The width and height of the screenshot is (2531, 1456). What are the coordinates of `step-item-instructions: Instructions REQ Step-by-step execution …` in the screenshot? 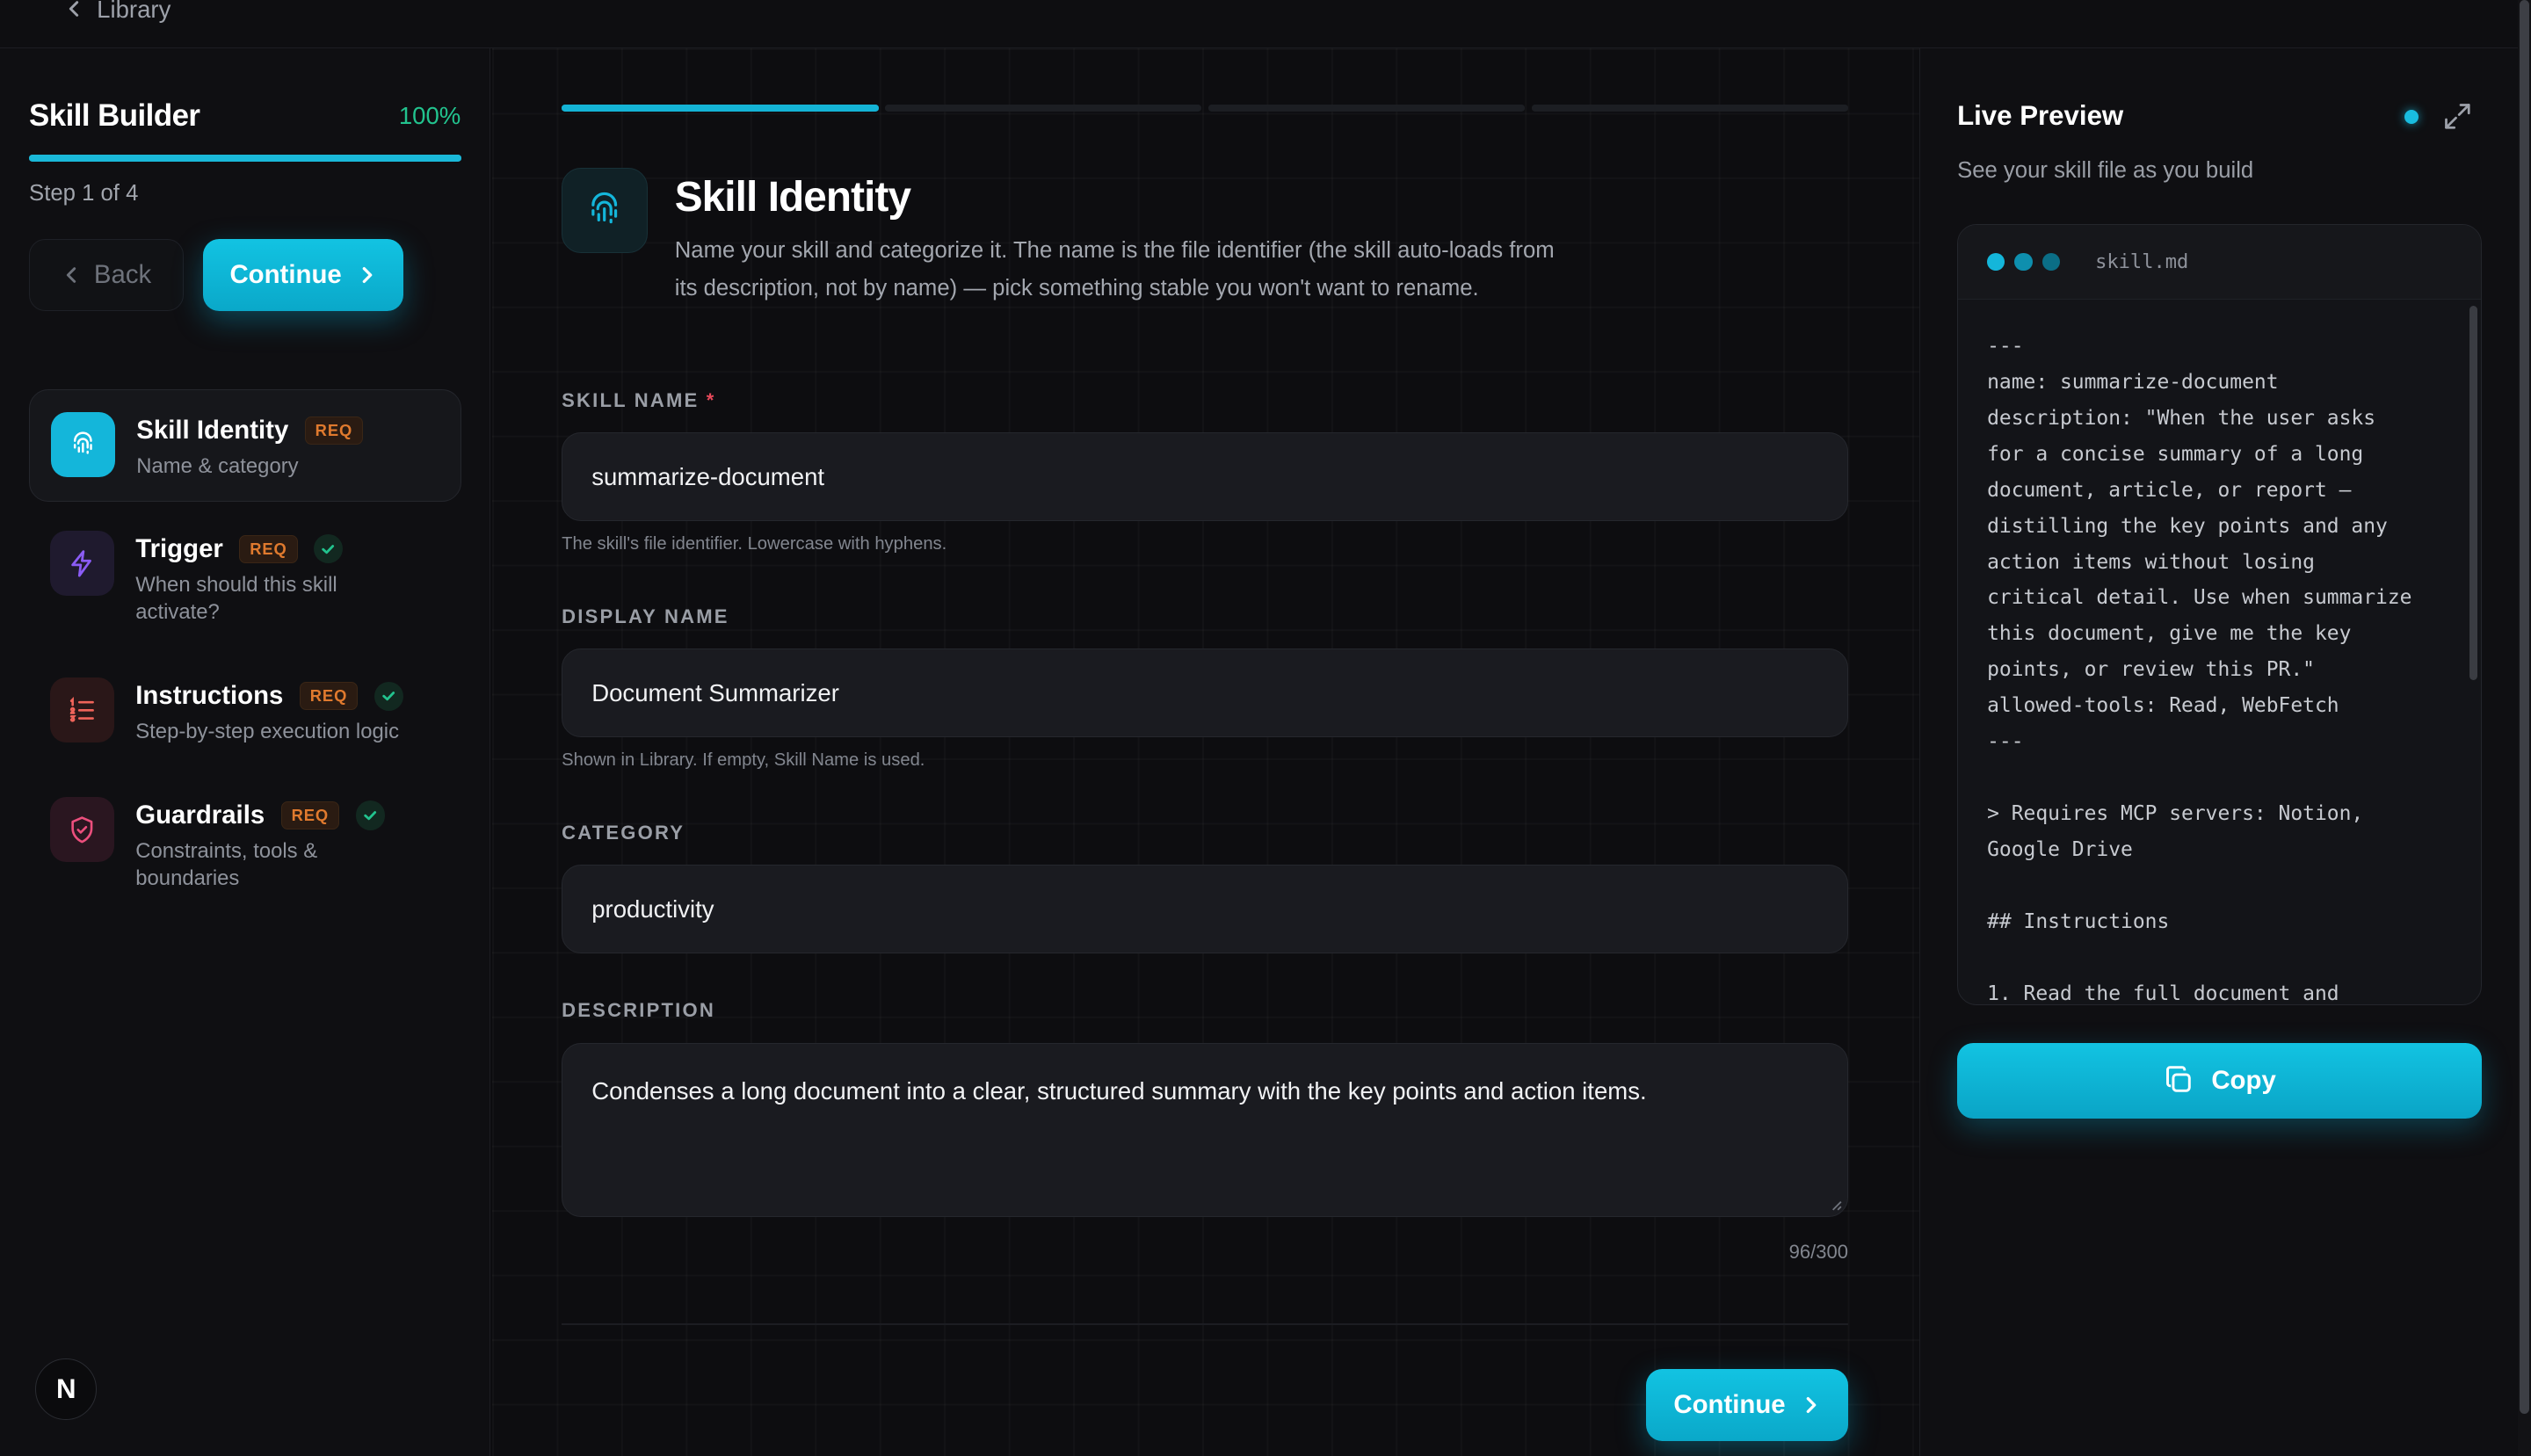 It's located at (245, 708).